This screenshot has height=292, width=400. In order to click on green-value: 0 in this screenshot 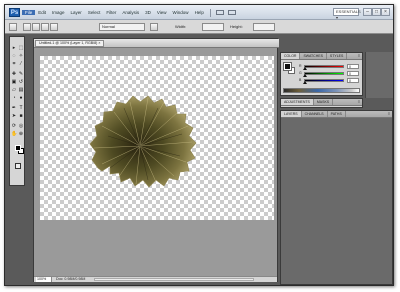, I will do `click(353, 73)`.